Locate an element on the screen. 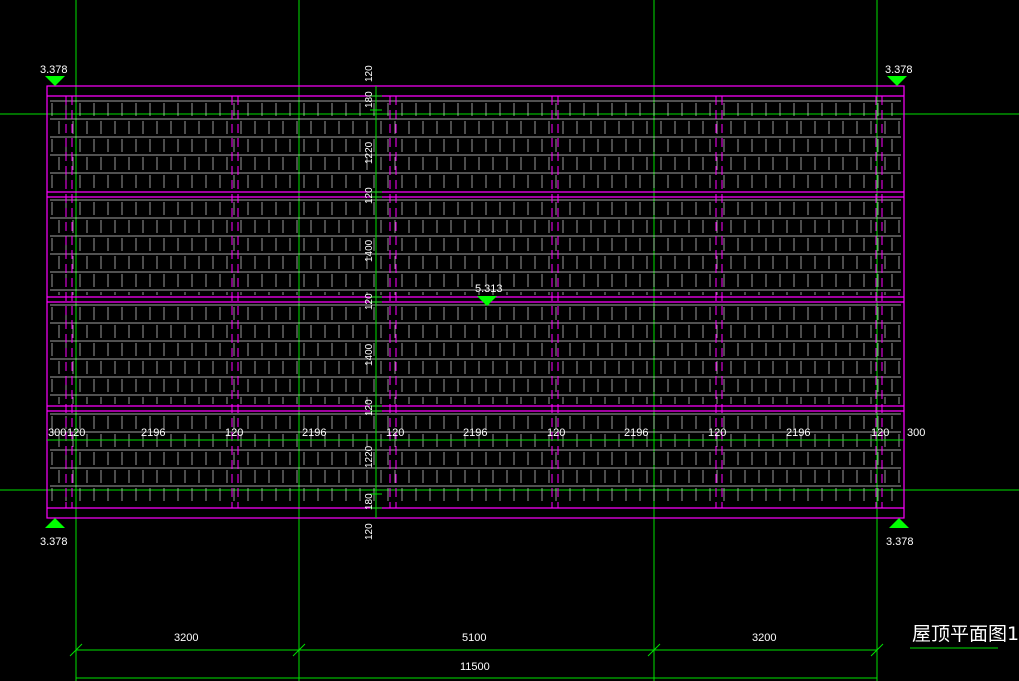  elevation-marker-bottom-right is located at coordinates (899, 523).